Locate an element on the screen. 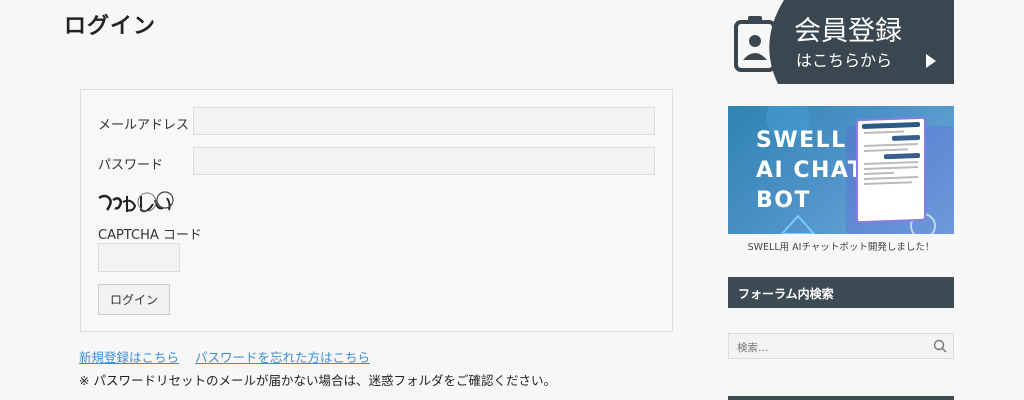  ai-banner-line2: AI CHAT is located at coordinates (810, 170).